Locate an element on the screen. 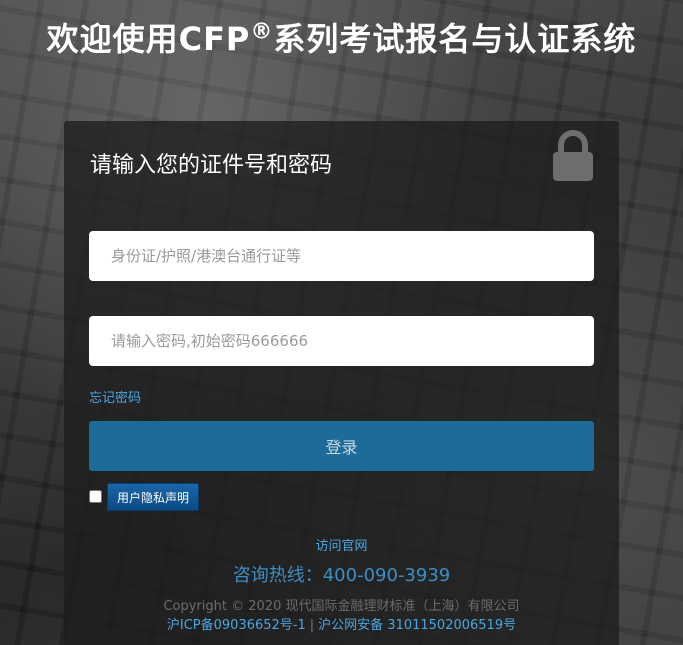  icp-record-link: 沪ICP备09036652号-1 is located at coordinates (236, 625).